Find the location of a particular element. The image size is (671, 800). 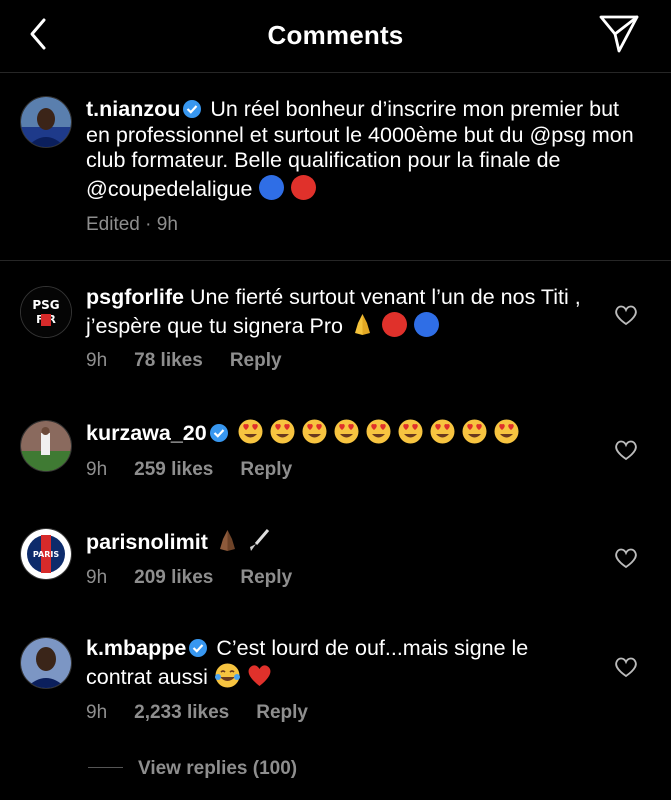

svg-text: PARIS is located at coordinates (46, 554).